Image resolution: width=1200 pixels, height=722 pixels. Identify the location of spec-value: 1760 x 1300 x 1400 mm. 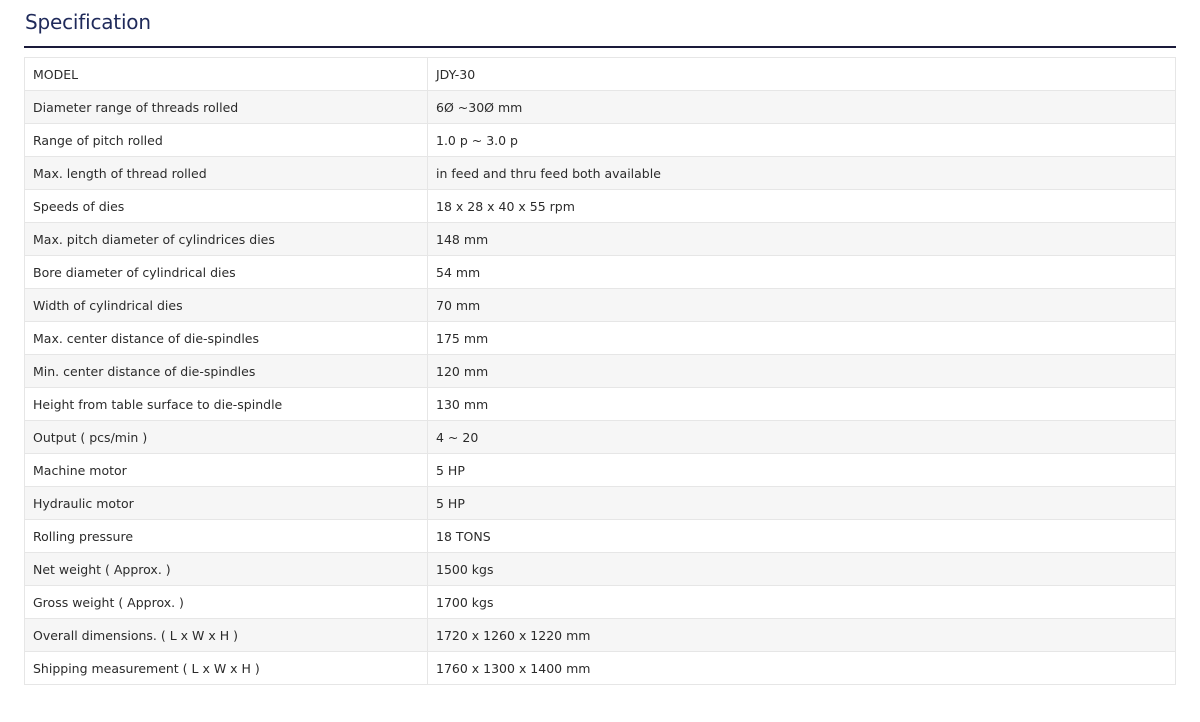
(801, 668).